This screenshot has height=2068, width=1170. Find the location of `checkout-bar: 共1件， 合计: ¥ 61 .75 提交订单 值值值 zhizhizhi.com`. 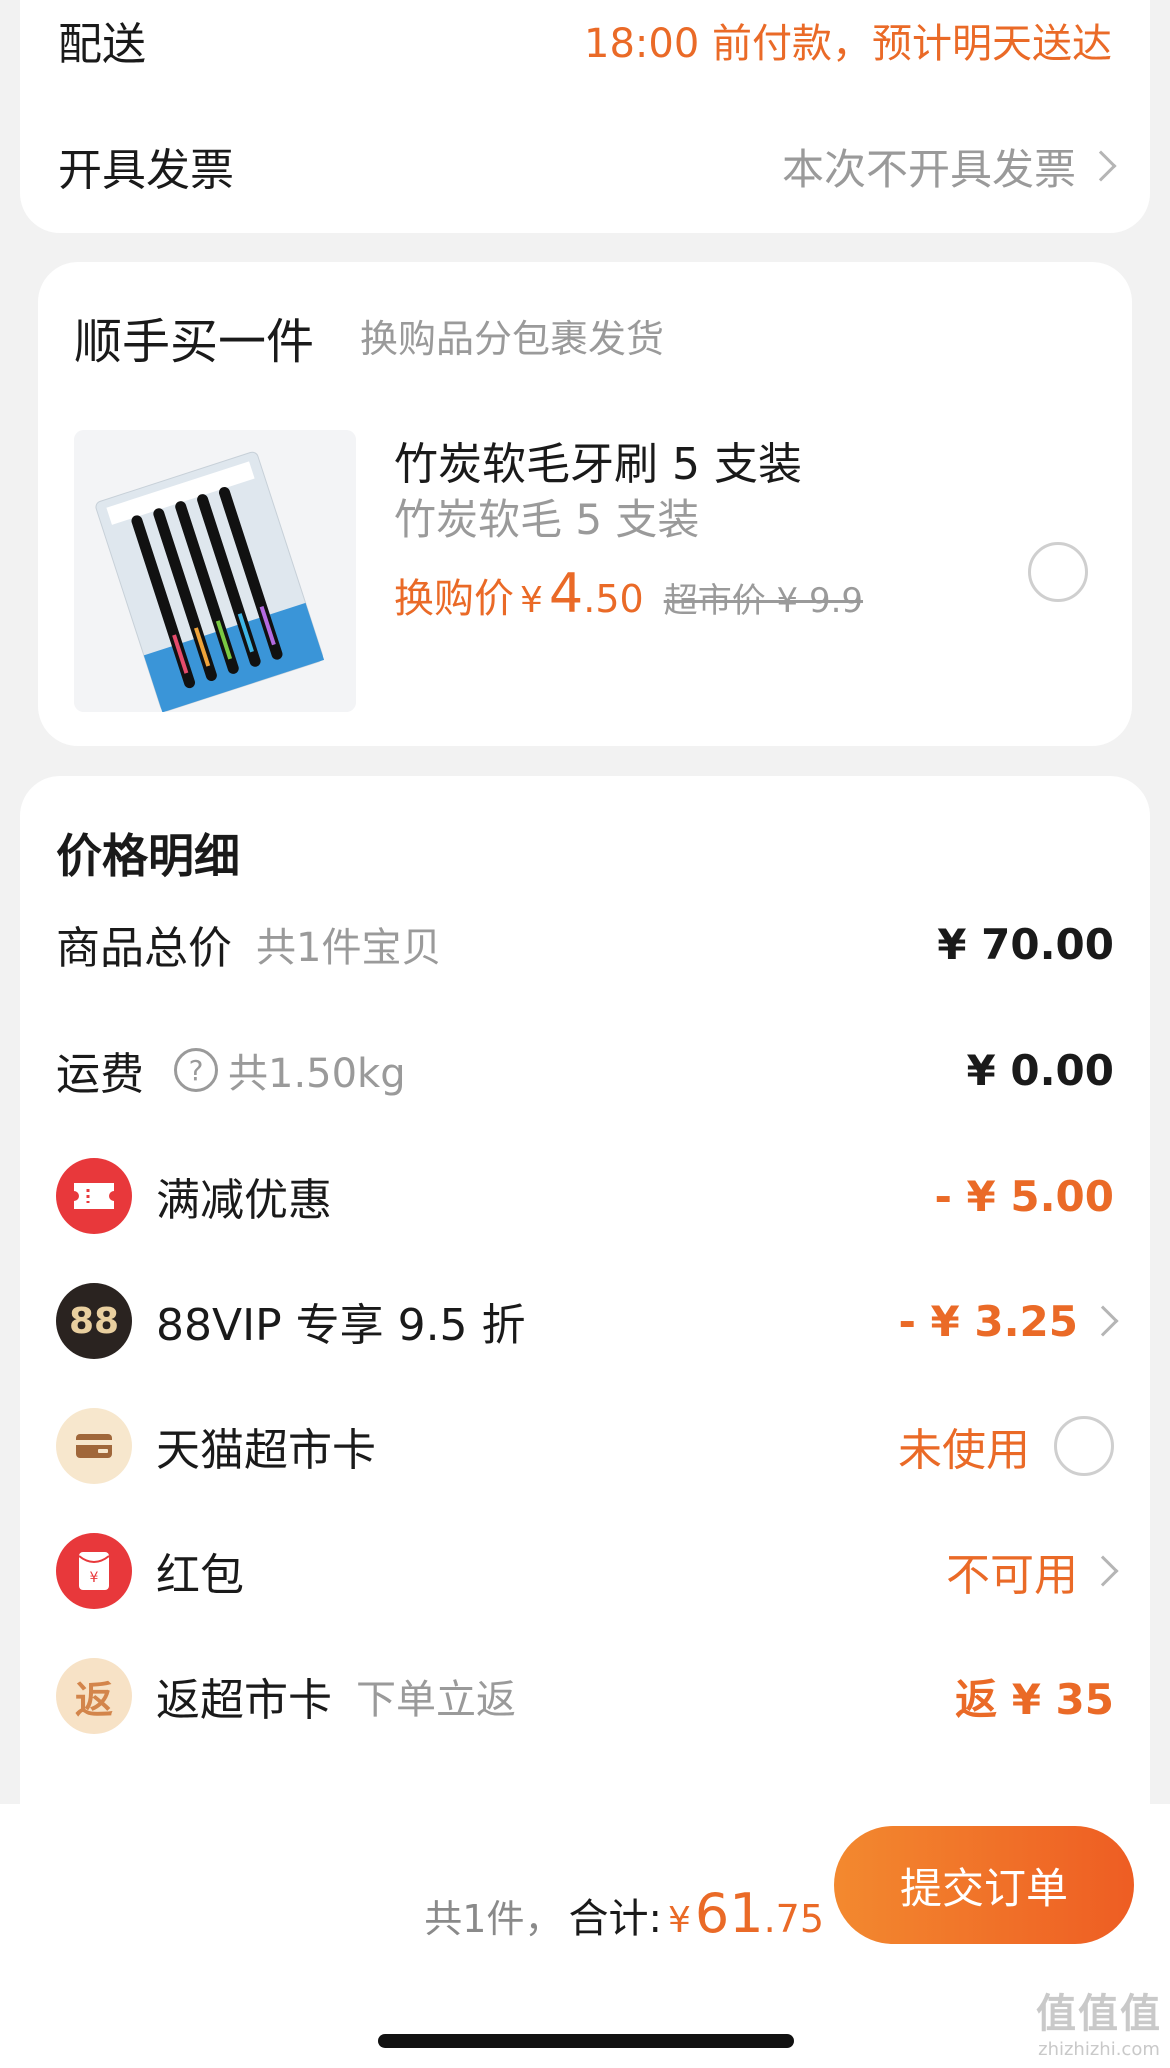

checkout-bar: 共1件， 合计: ¥ 61 .75 提交订单 值值值 zhizhizhi.com is located at coordinates (585, 1936).